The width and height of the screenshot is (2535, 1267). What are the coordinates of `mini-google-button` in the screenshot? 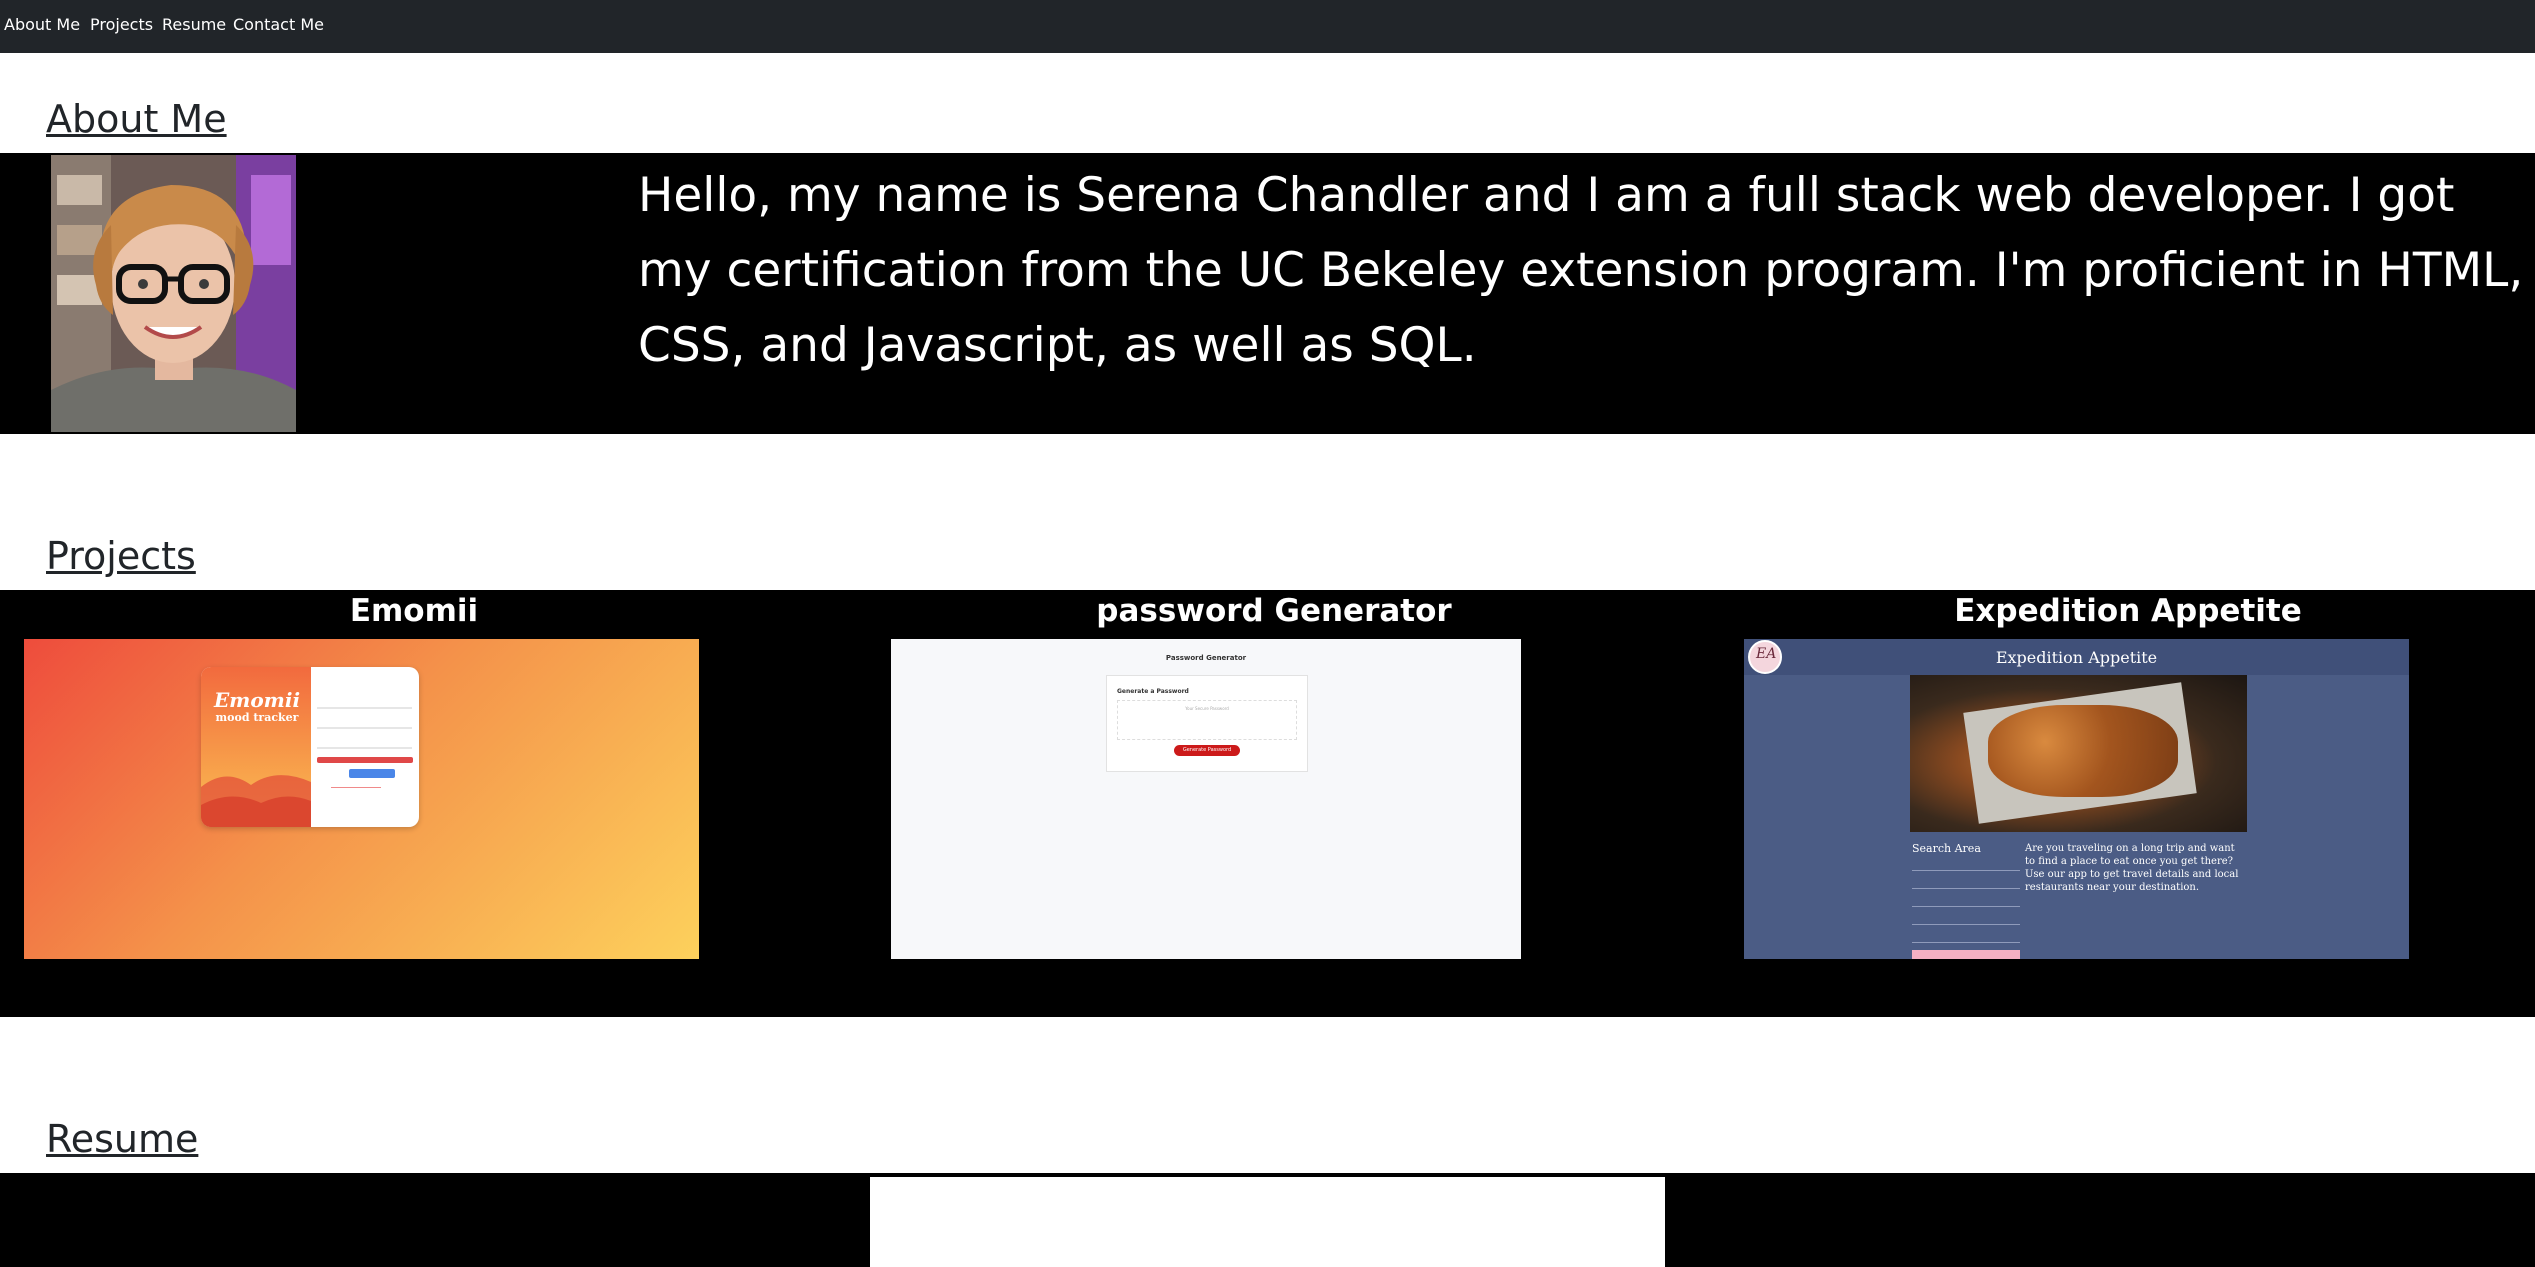 It's located at (372, 773).